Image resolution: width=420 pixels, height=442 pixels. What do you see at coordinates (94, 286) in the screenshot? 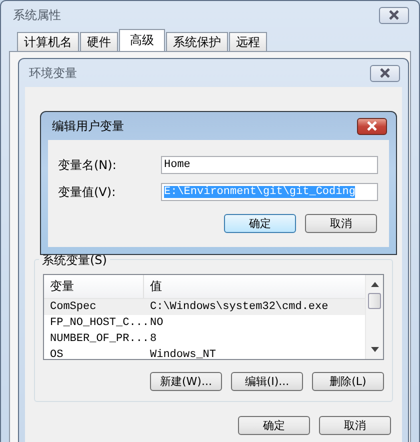
I see `column-header: 变量` at bounding box center [94, 286].